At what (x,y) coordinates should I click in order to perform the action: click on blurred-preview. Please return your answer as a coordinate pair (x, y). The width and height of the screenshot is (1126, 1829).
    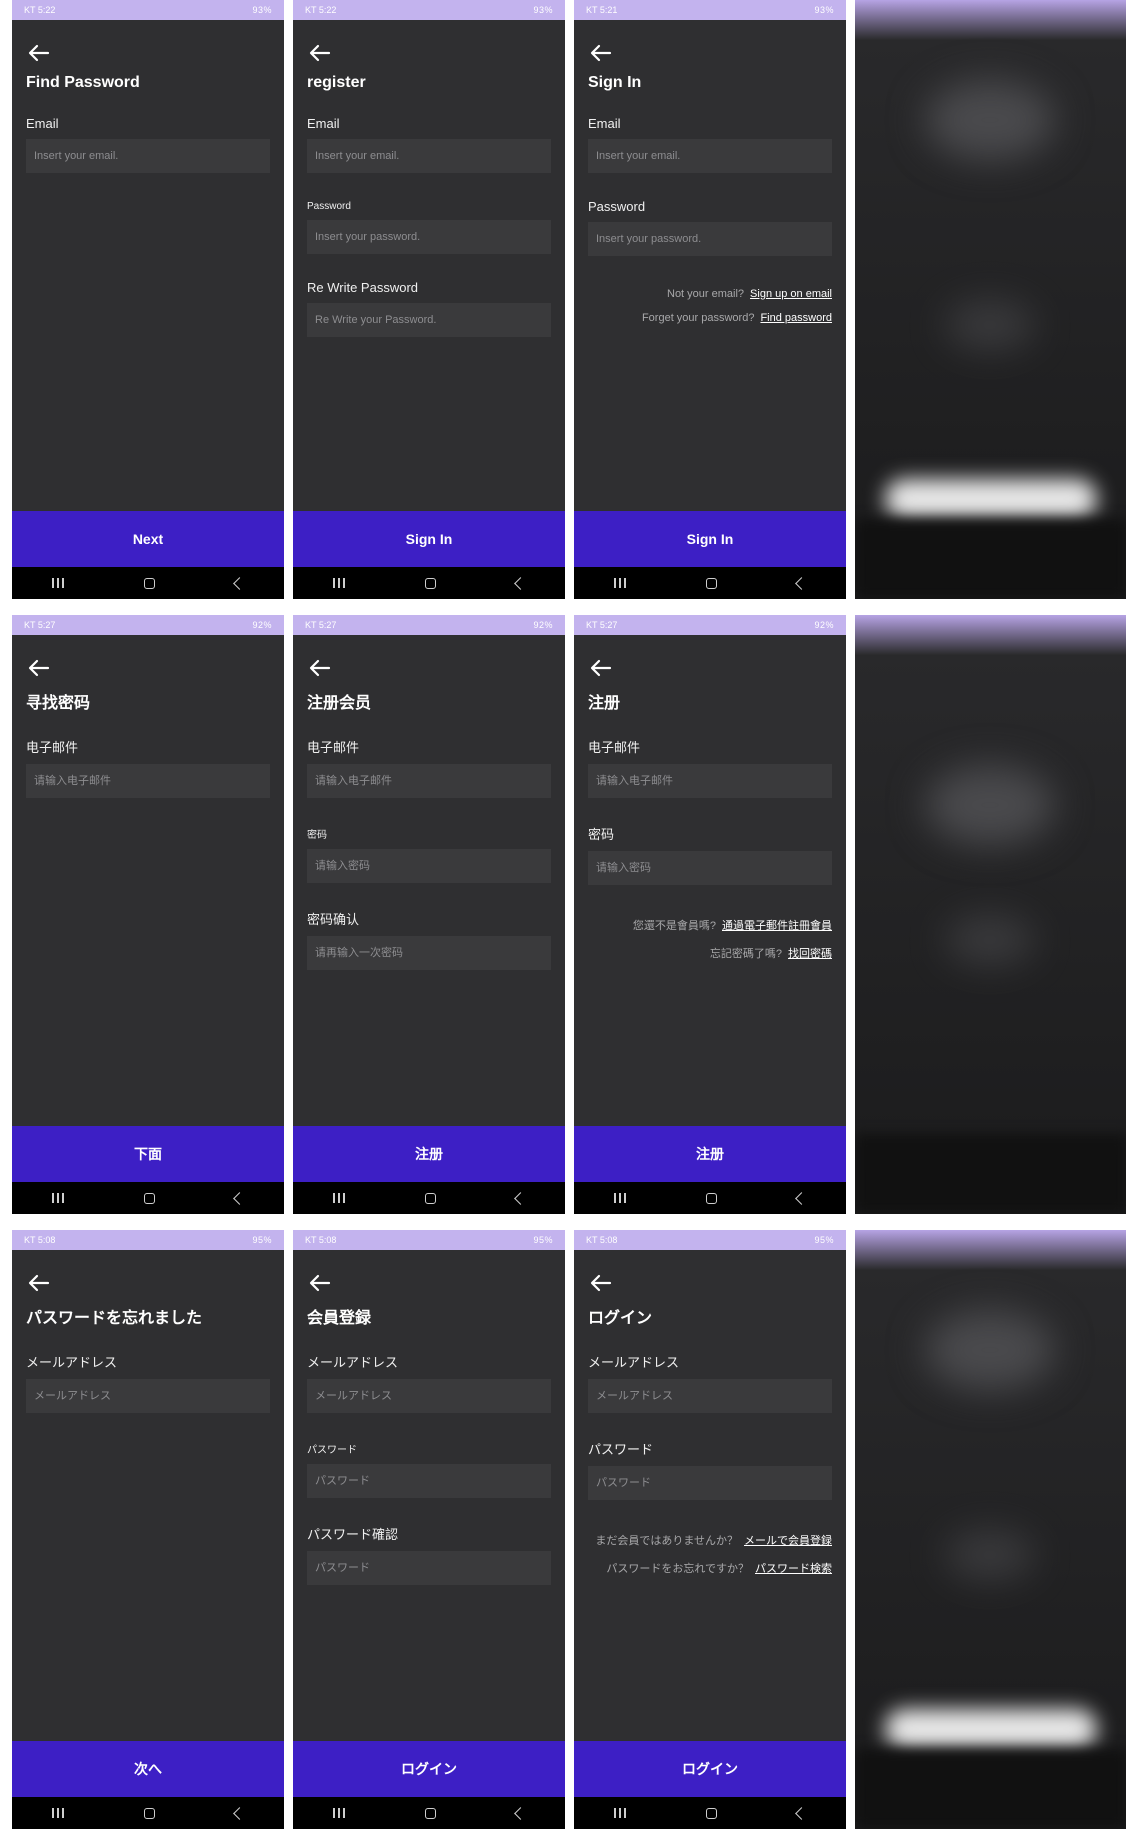
    Looking at the image, I should click on (990, 299).